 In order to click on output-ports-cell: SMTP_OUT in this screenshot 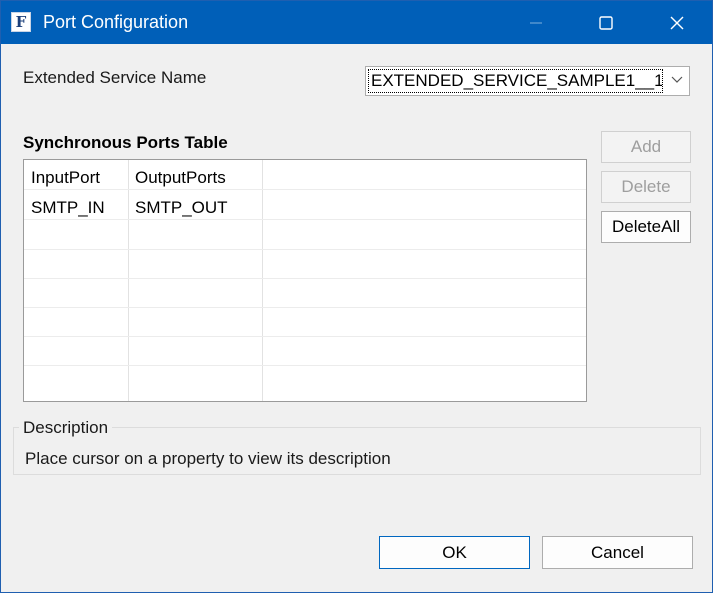, I will do `click(181, 204)`.